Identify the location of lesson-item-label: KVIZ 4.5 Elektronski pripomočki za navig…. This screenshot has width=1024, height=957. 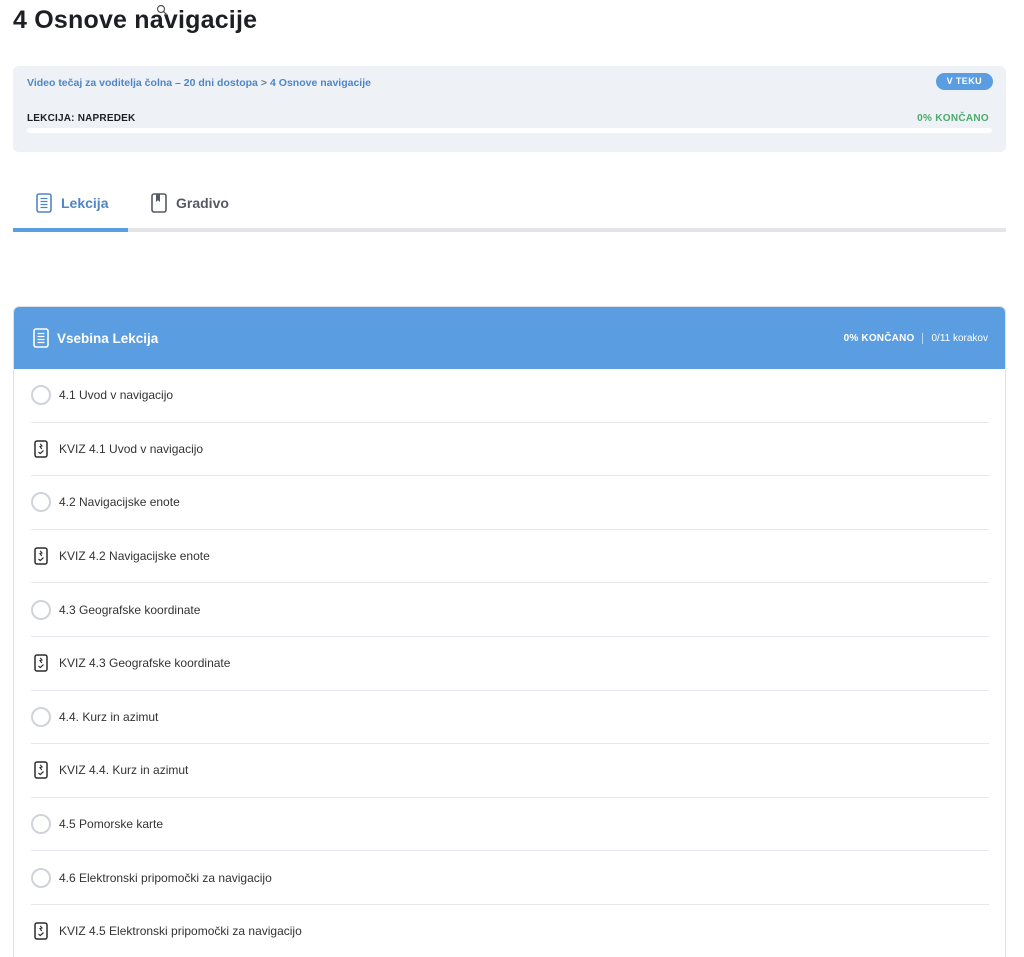
(180, 931).